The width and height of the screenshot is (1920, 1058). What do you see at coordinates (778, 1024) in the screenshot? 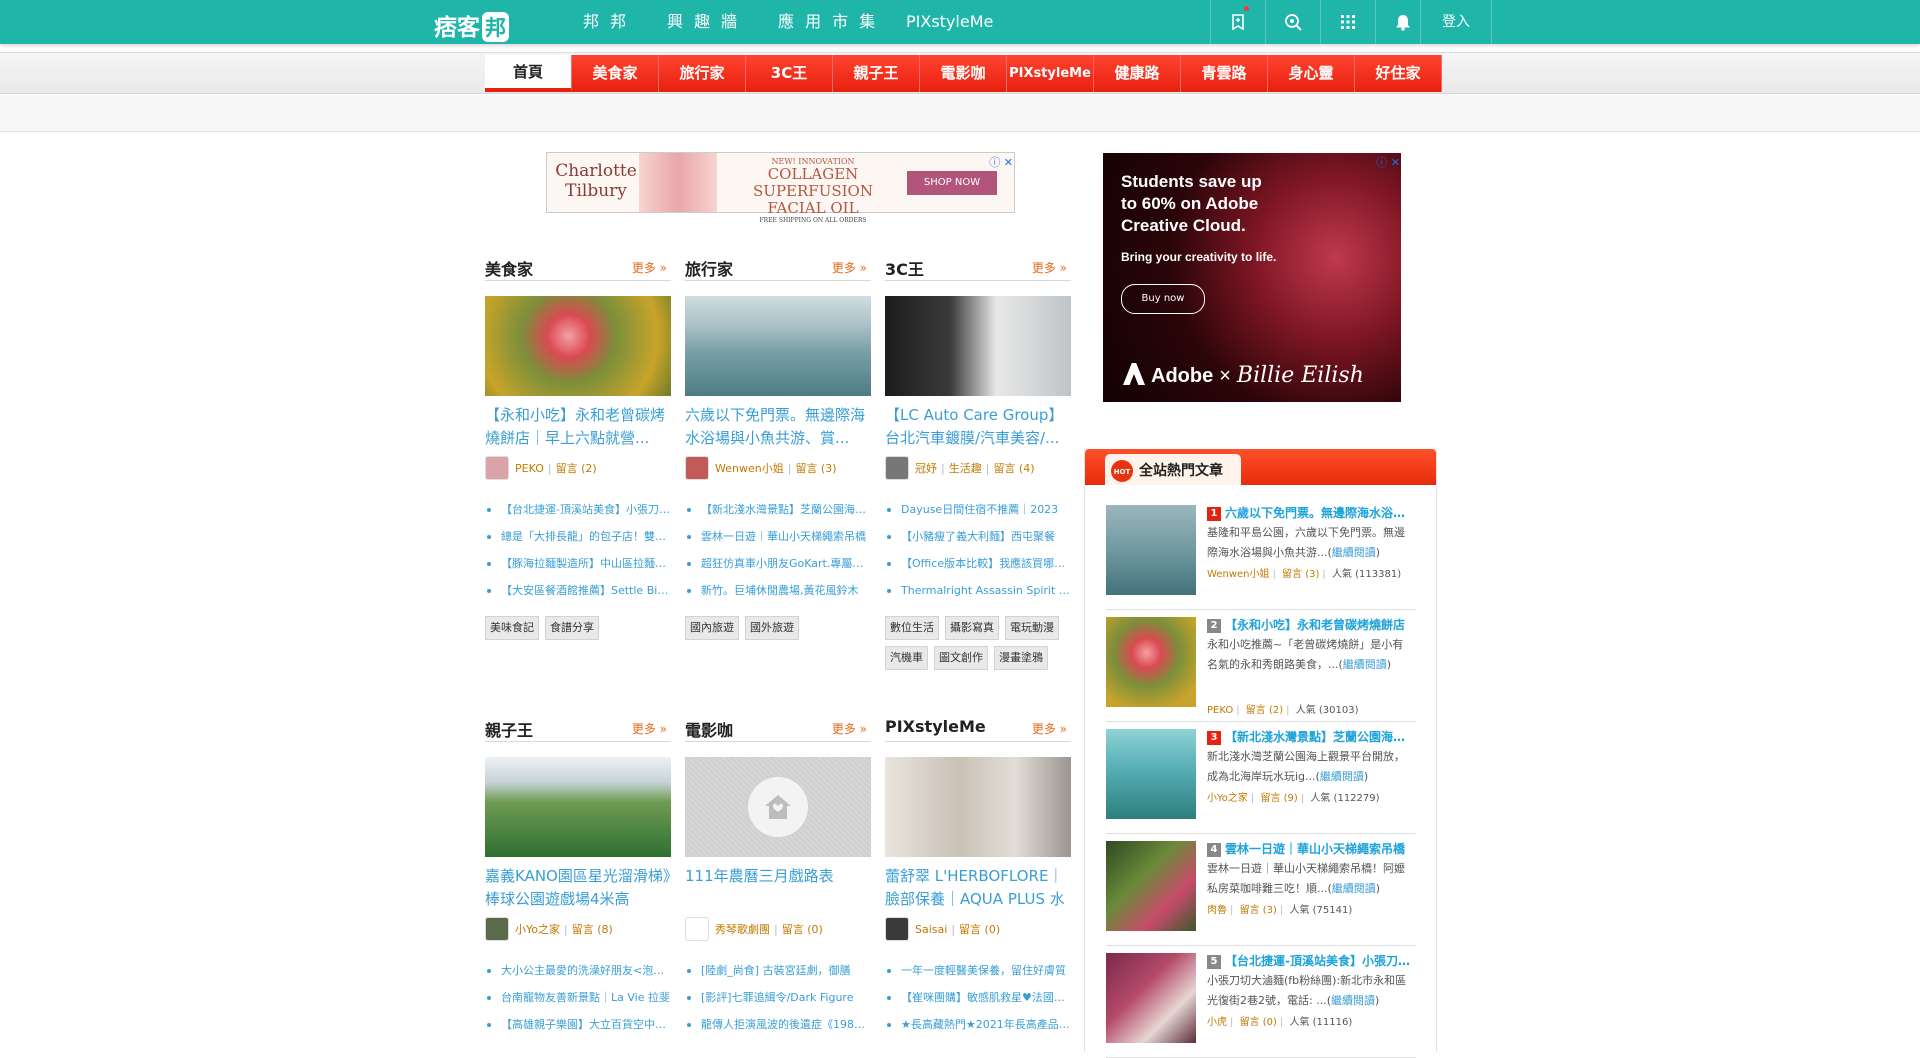
I see `list-item: 龍傳人拒演風波的後遺症《1988》` at bounding box center [778, 1024].